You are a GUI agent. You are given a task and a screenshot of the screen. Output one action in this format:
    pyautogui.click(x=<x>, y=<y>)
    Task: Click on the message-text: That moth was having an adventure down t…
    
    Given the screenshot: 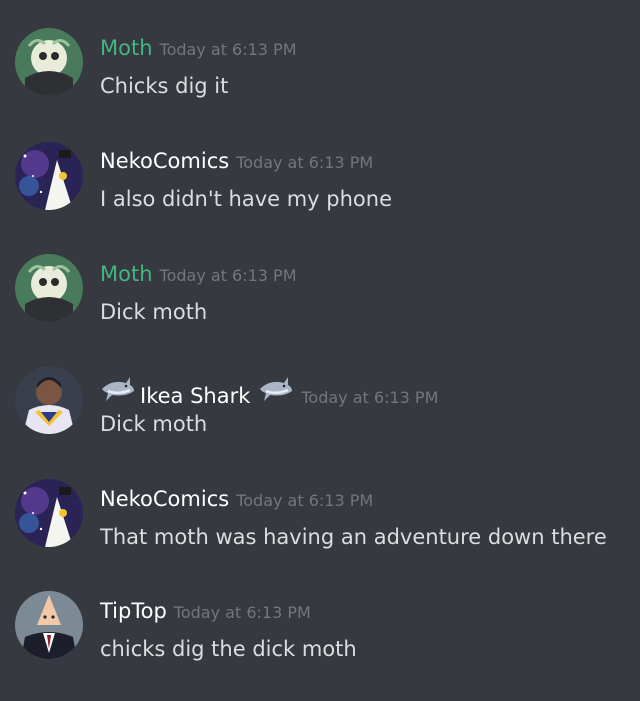 What is the action you would take?
    pyautogui.click(x=353, y=537)
    